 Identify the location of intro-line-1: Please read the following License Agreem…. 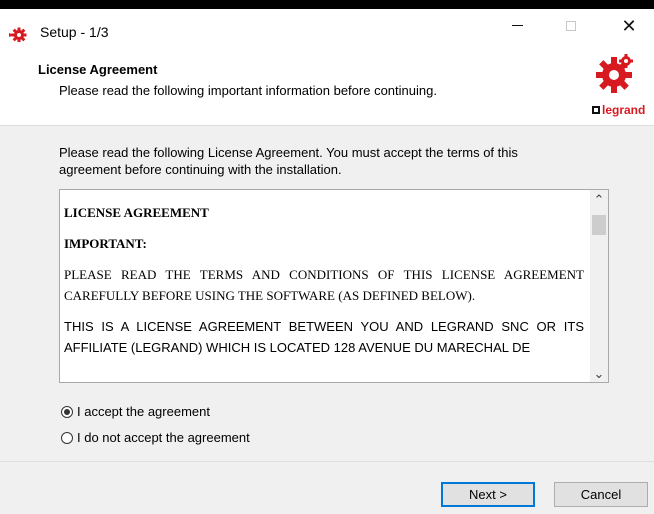
(288, 152).